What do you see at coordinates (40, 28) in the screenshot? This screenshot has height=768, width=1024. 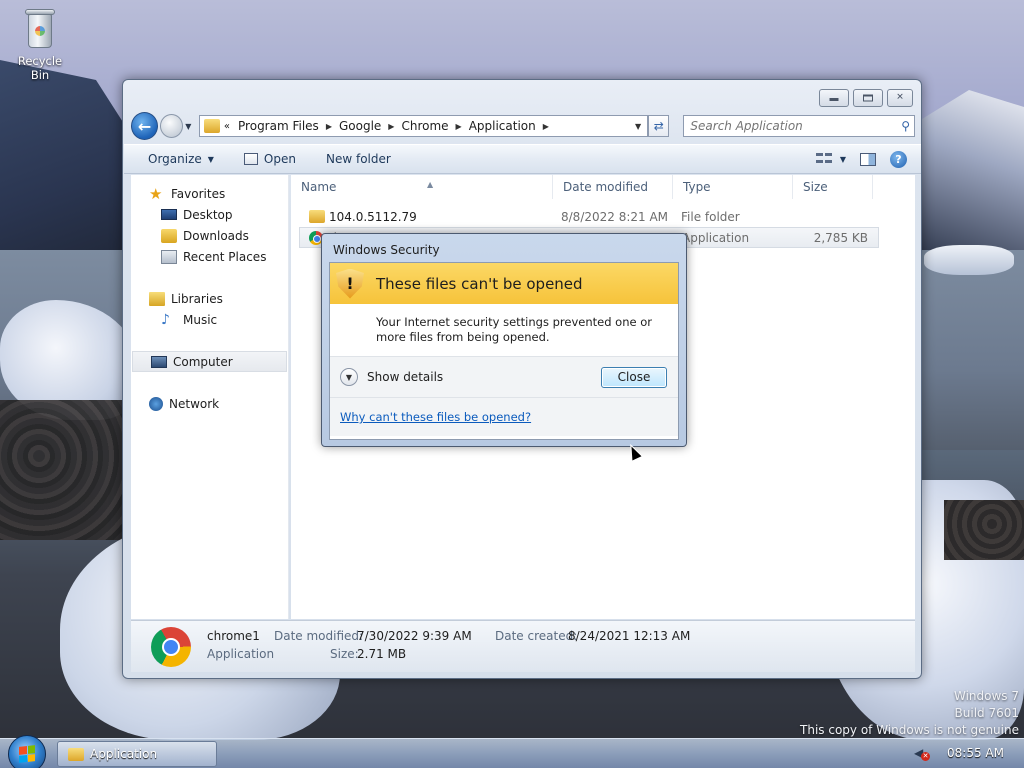 I see `recycle-bin-icon` at bounding box center [40, 28].